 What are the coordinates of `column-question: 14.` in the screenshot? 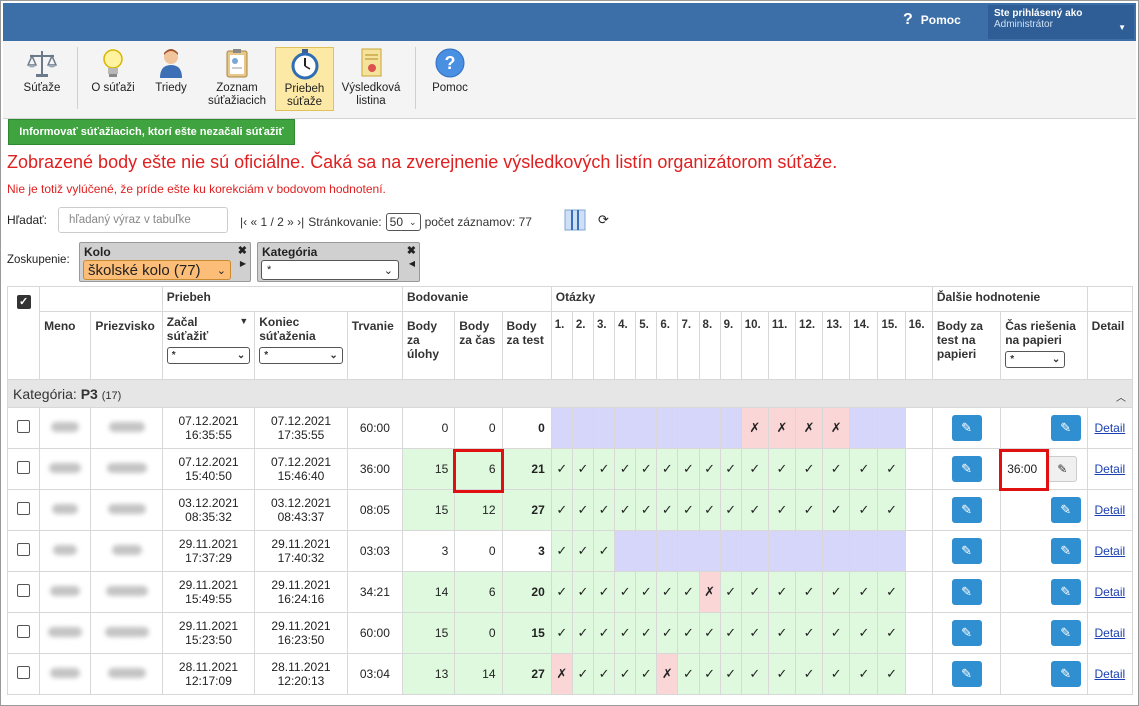 It's located at (864, 345).